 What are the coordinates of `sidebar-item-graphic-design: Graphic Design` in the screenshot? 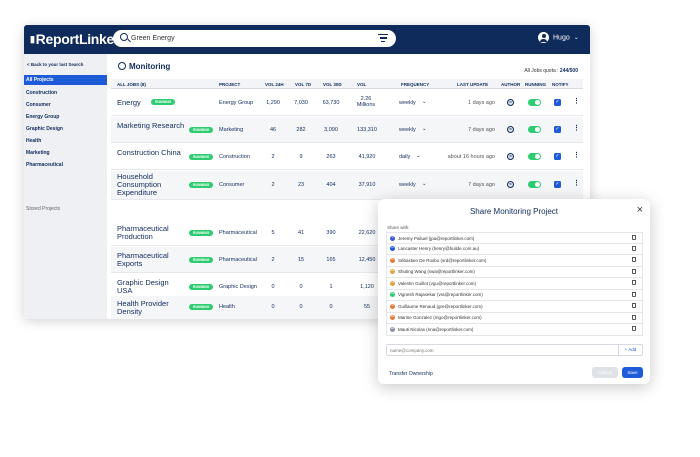 It's located at (65, 129).